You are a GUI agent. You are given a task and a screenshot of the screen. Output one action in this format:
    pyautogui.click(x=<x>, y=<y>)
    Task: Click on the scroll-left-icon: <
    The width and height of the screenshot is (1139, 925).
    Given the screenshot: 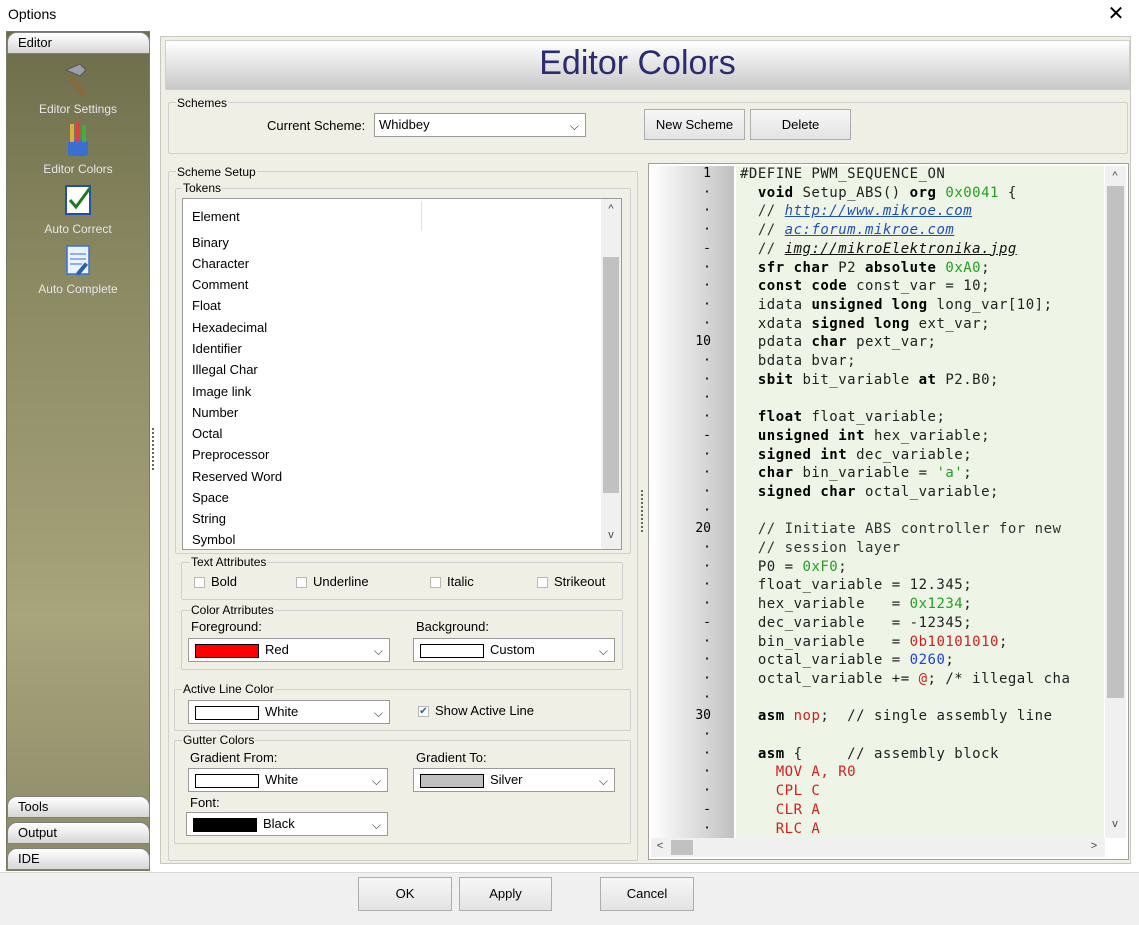 What is the action you would take?
    pyautogui.click(x=660, y=846)
    